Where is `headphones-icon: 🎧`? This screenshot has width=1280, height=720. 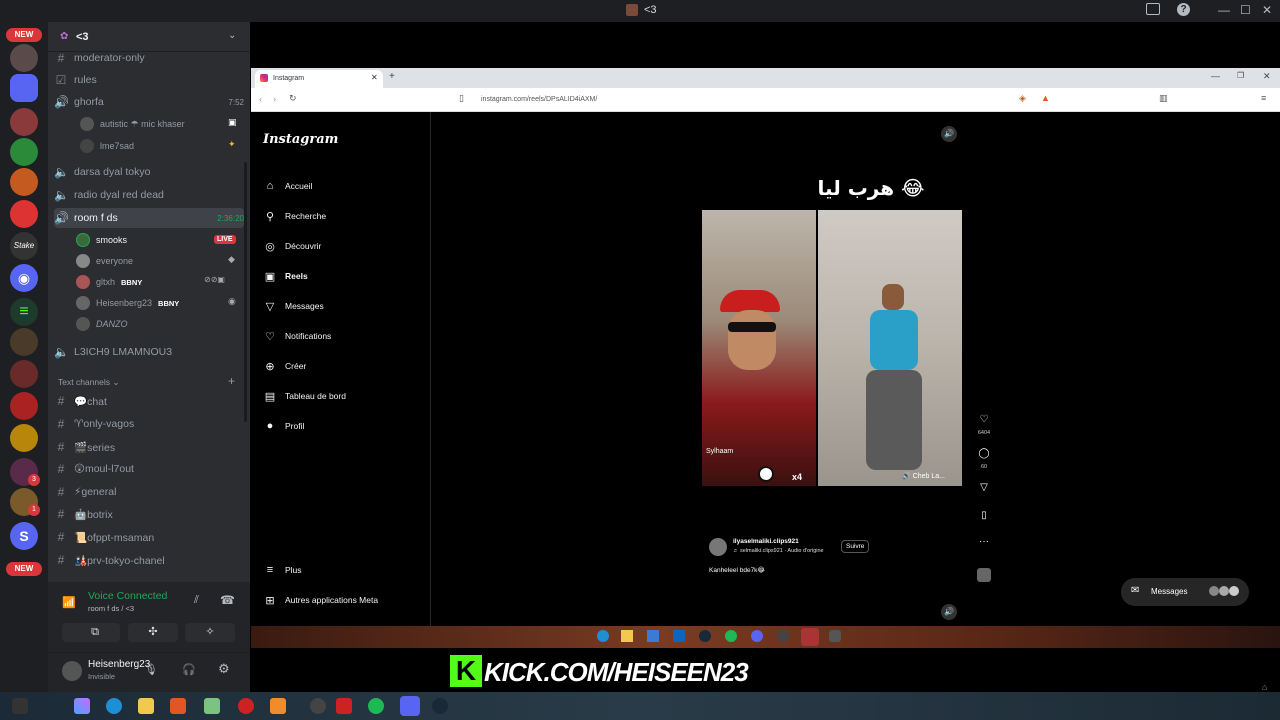 headphones-icon: 🎧 is located at coordinates (189, 669).